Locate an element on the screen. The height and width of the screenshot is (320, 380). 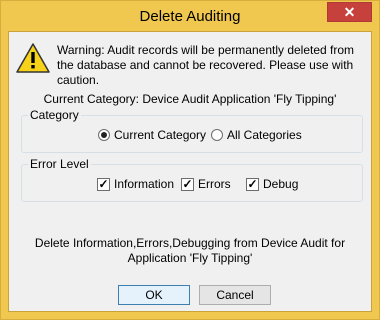
window-title: Delete Auditing is located at coordinates (190, 16).